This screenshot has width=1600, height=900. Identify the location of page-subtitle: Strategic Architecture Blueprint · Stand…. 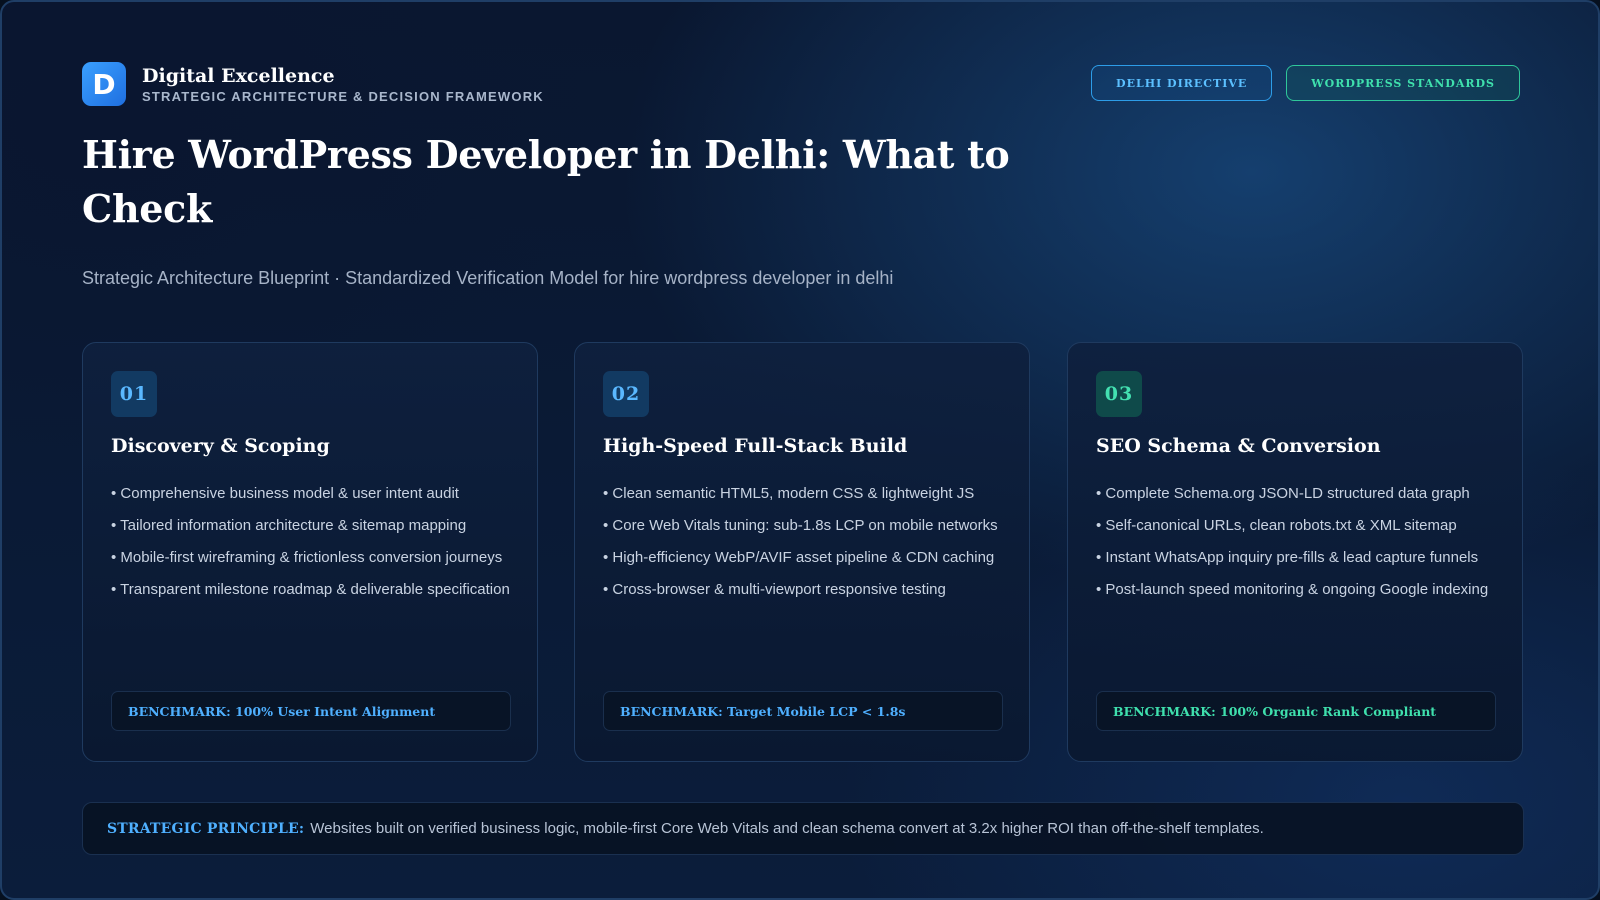
(488, 278).